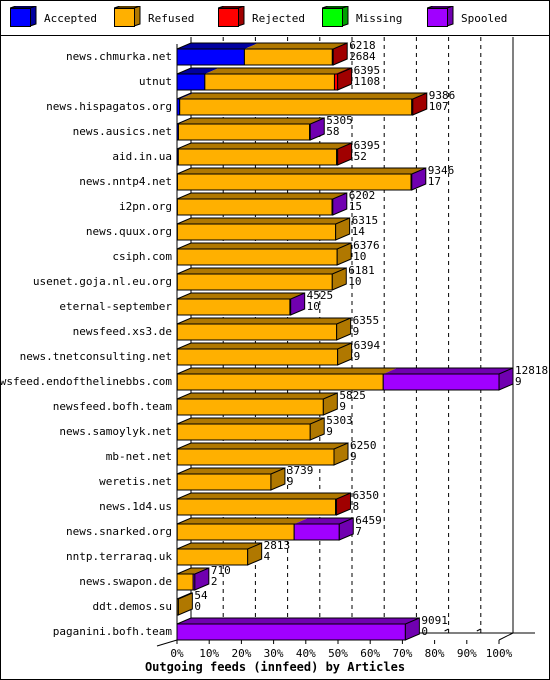 This screenshot has width=550, height=680. I want to click on value-labels: 12818 9, so click(531, 376).